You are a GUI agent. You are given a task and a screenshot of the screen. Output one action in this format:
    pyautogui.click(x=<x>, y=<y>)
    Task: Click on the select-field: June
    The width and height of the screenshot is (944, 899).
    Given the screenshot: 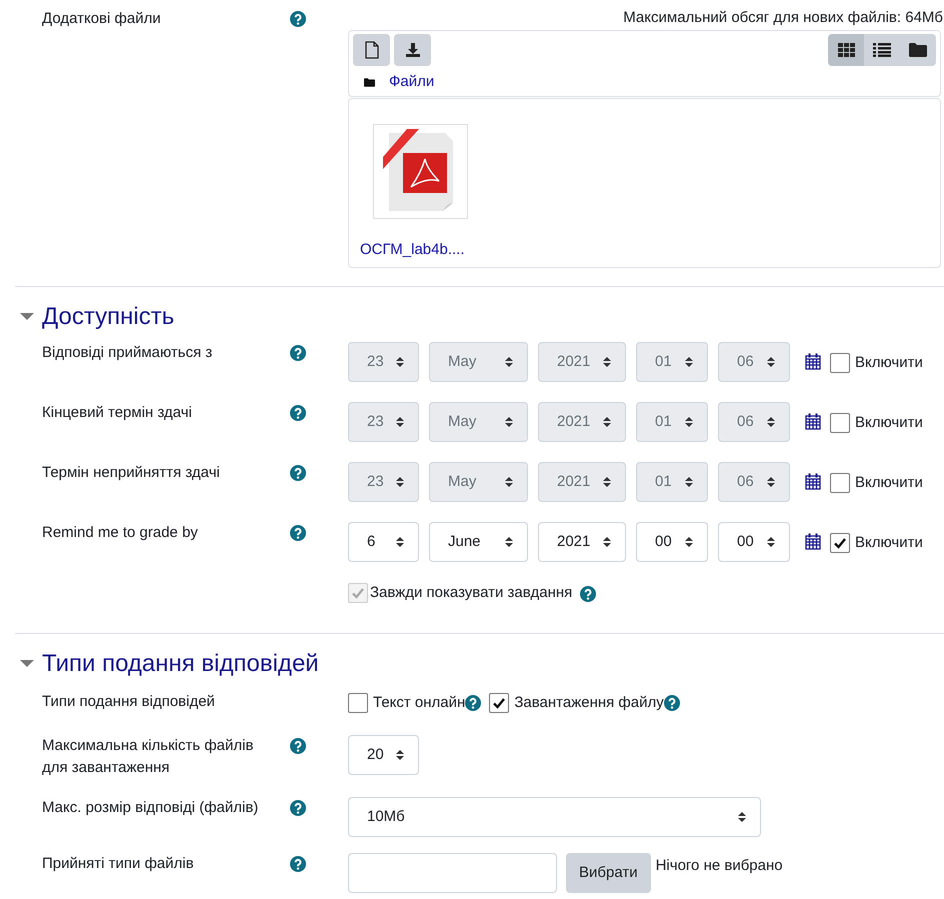 What is the action you would take?
    pyautogui.click(x=478, y=542)
    